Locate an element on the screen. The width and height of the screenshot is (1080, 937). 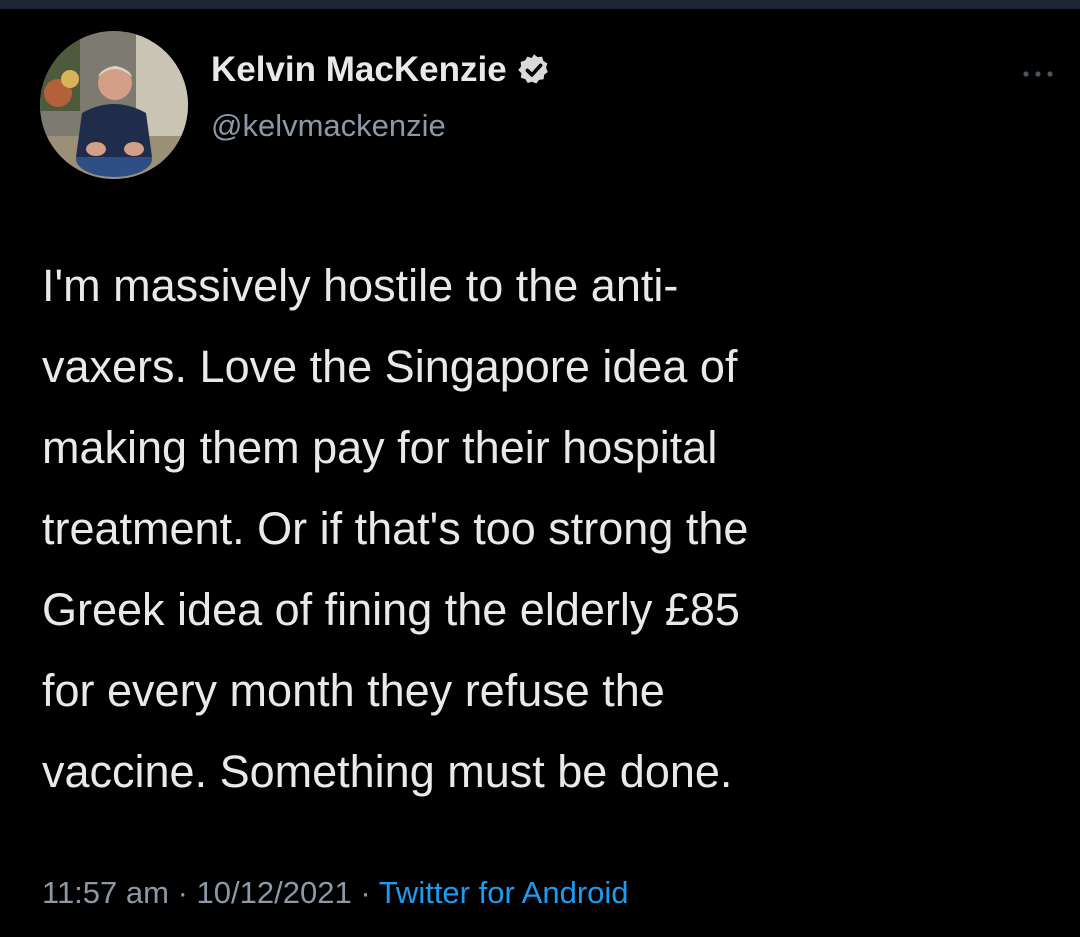
tweet-source-link: Twitter for Android is located at coordinates (504, 892).